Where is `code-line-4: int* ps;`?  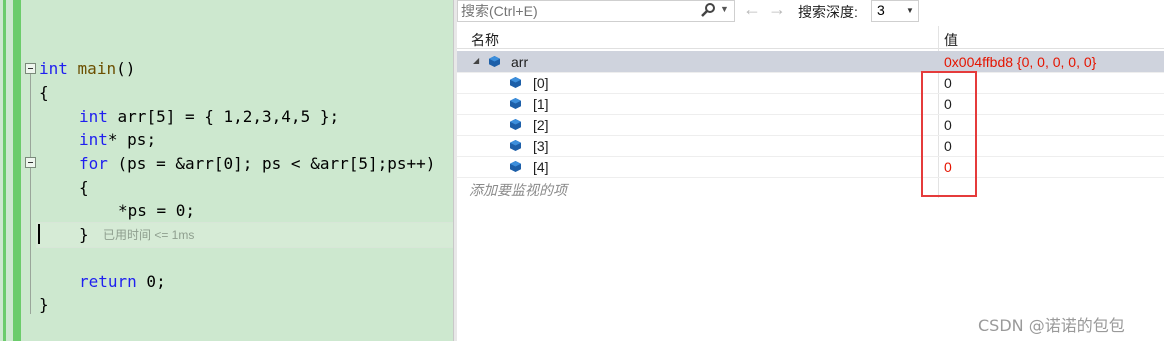 code-line-4: int* ps; is located at coordinates (117, 140).